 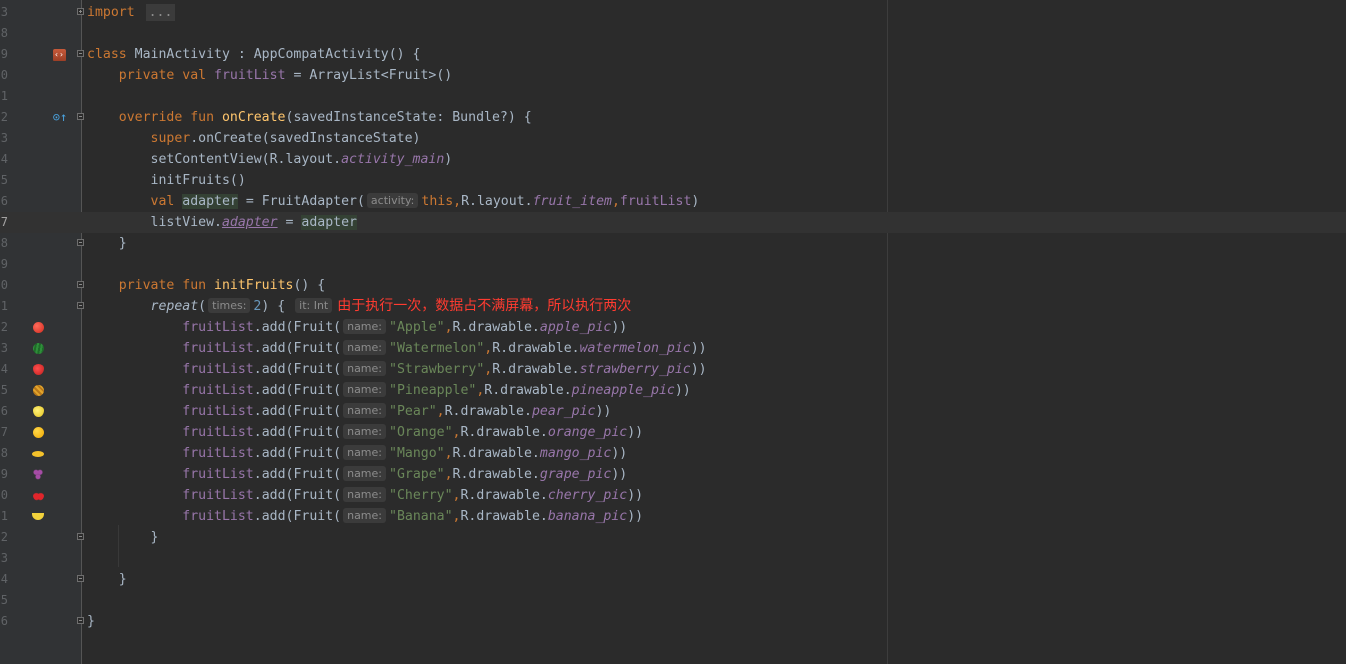 I want to click on code-text: initFruits(), so click(x=166, y=180).